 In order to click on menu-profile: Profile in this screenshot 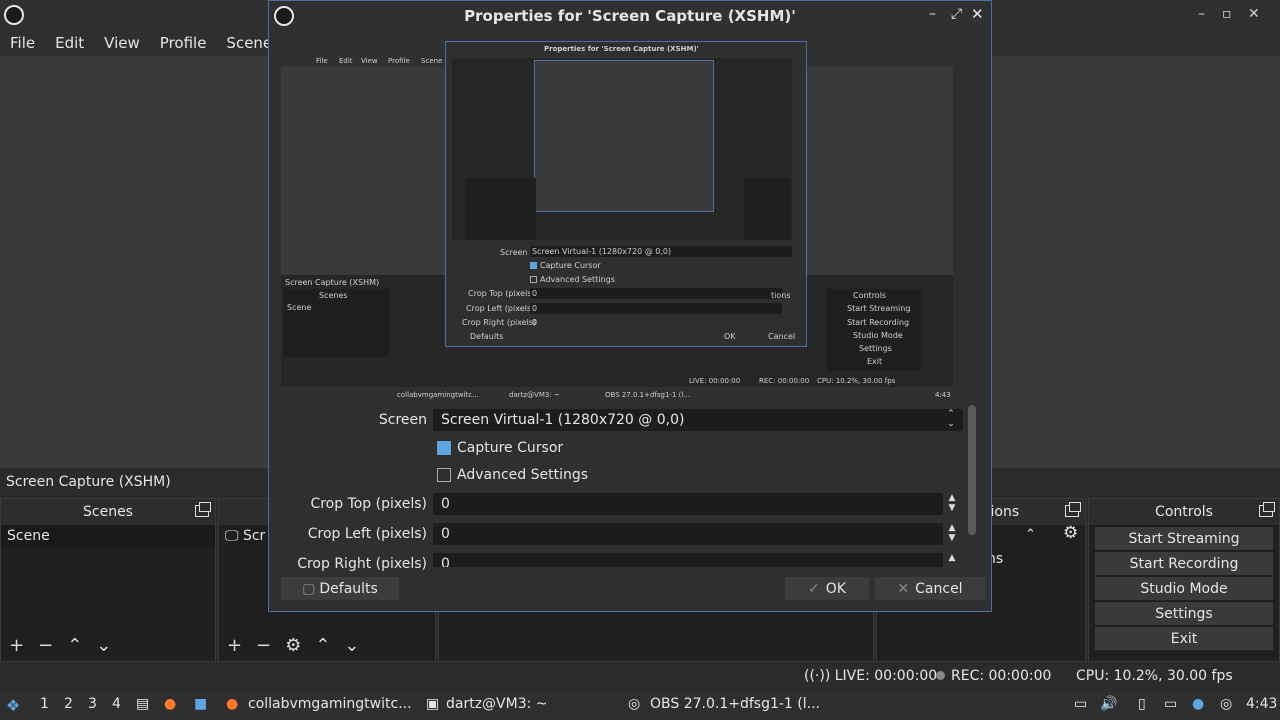, I will do `click(183, 43)`.